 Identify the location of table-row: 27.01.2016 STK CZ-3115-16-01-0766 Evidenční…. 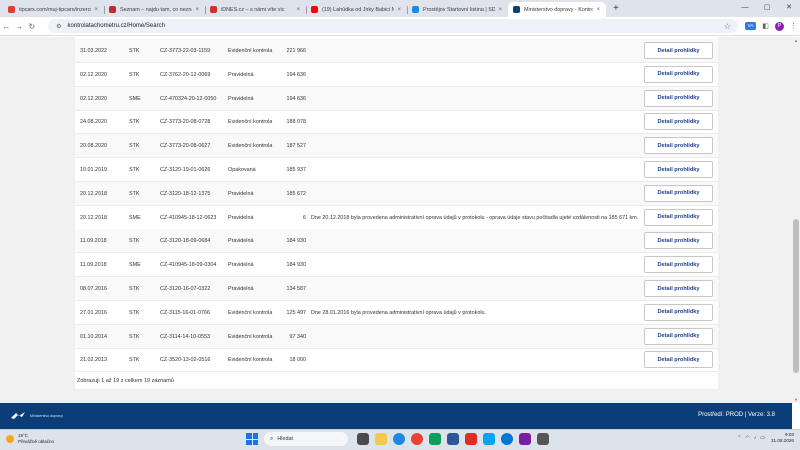
(396, 313).